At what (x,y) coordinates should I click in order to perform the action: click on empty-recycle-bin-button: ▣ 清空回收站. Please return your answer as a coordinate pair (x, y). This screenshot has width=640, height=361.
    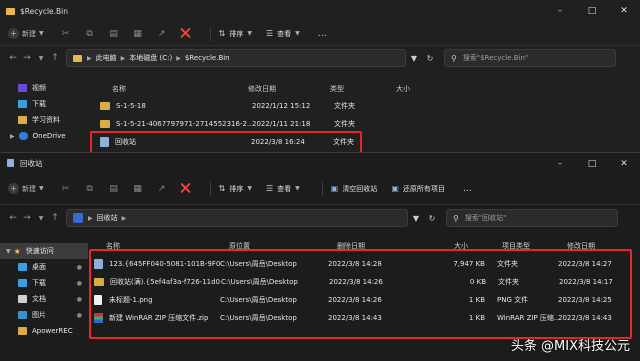
    Looking at the image, I should click on (354, 189).